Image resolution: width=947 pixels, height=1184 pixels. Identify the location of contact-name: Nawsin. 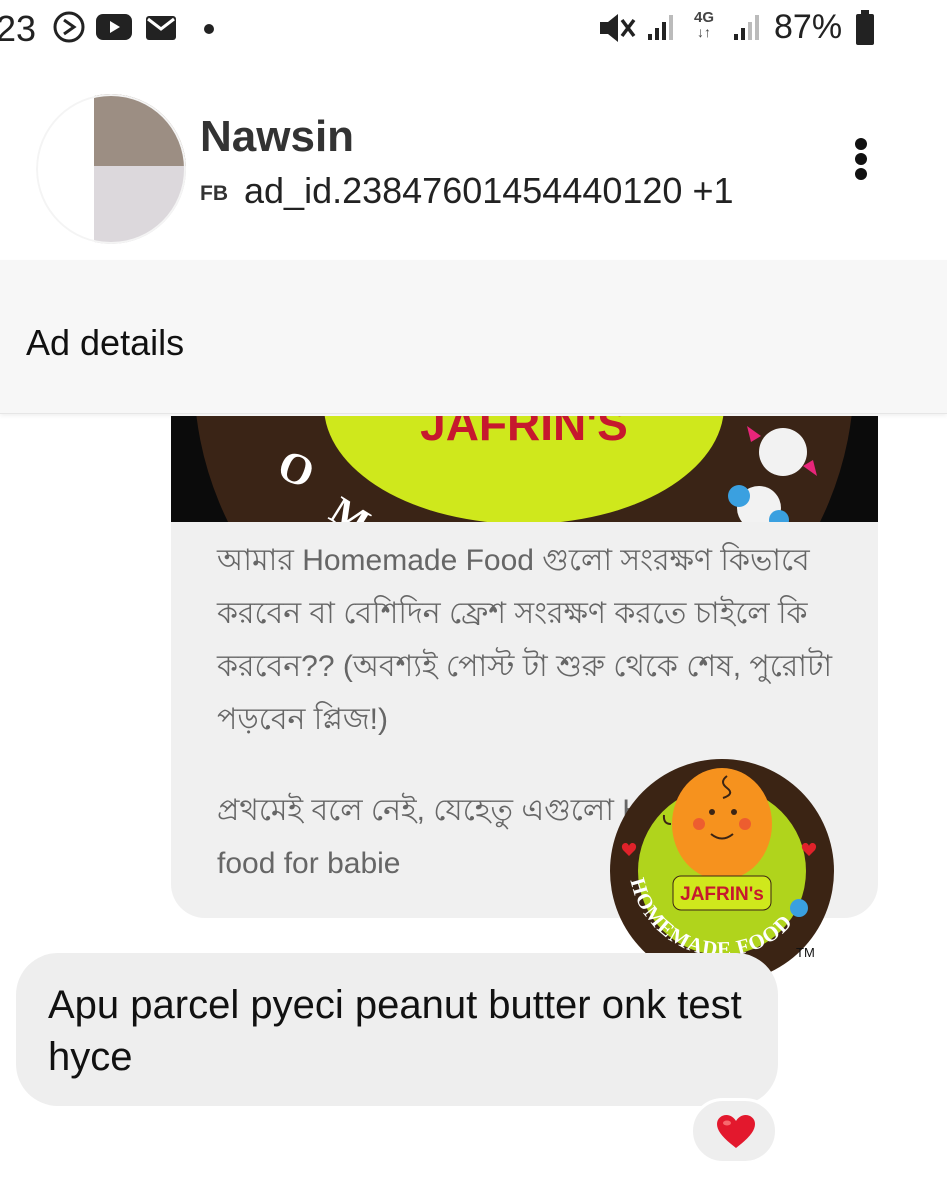
(277, 137).